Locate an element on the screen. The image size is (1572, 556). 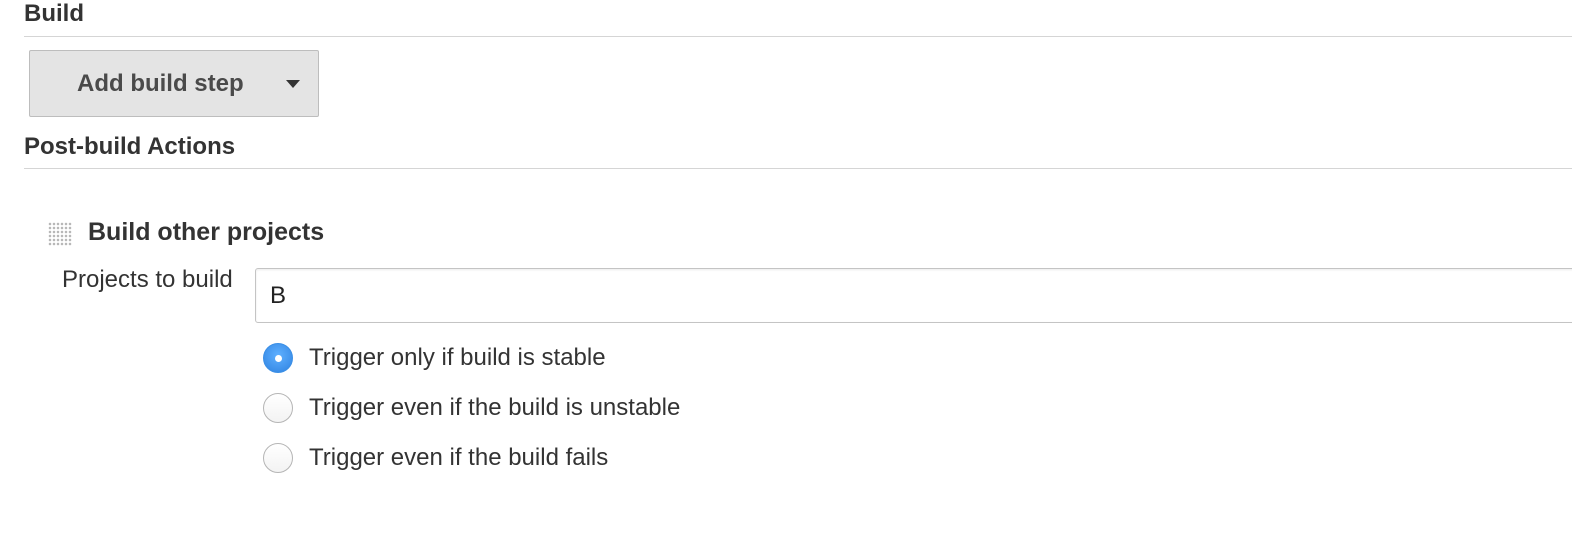
projects-to-build-label: Projects to build is located at coordinates (147, 279).